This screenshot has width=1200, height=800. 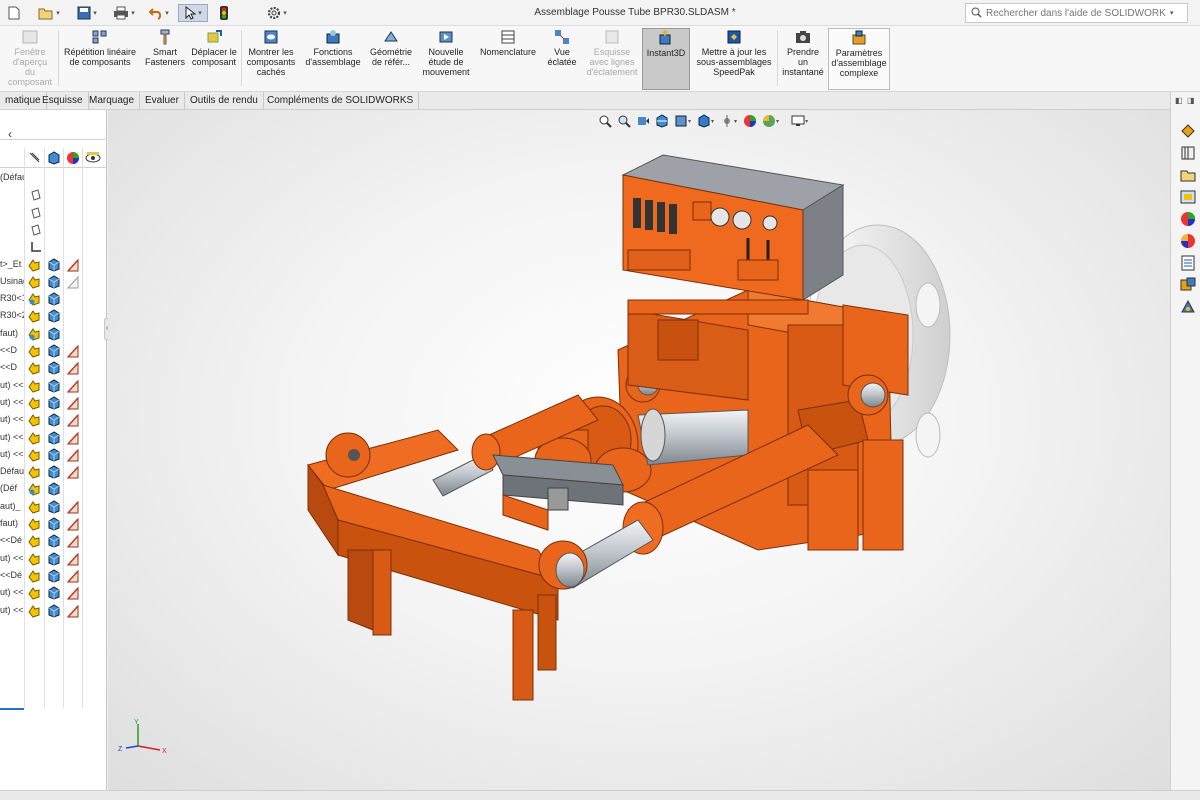 I want to click on resources-icon, so click(x=1188, y=131).